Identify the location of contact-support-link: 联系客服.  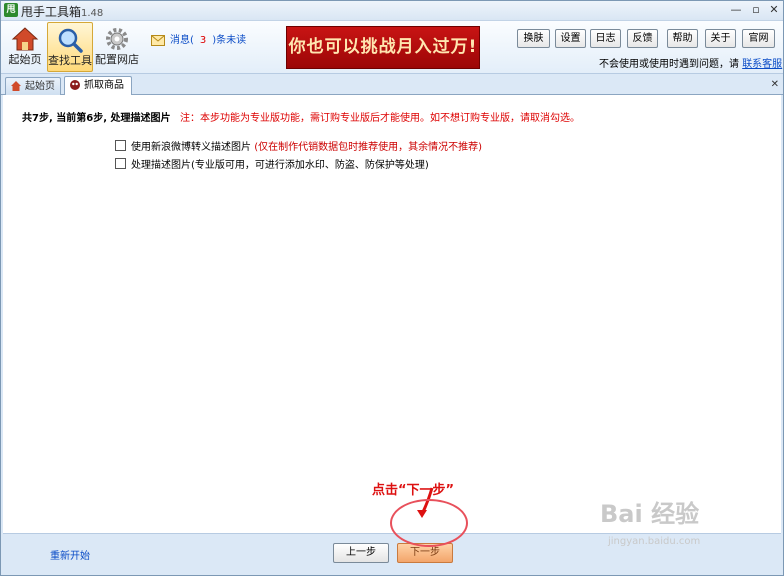
(762, 64).